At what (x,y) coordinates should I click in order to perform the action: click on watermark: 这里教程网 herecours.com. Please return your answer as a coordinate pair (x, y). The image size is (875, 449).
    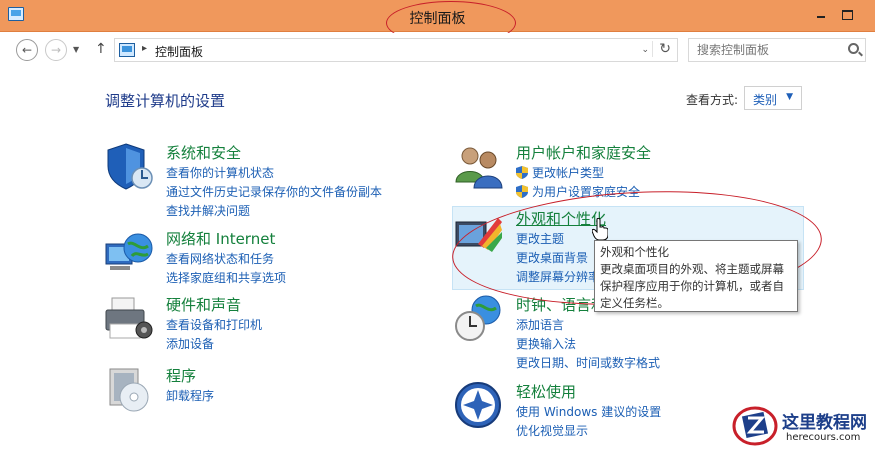
    Looking at the image, I should click on (800, 425).